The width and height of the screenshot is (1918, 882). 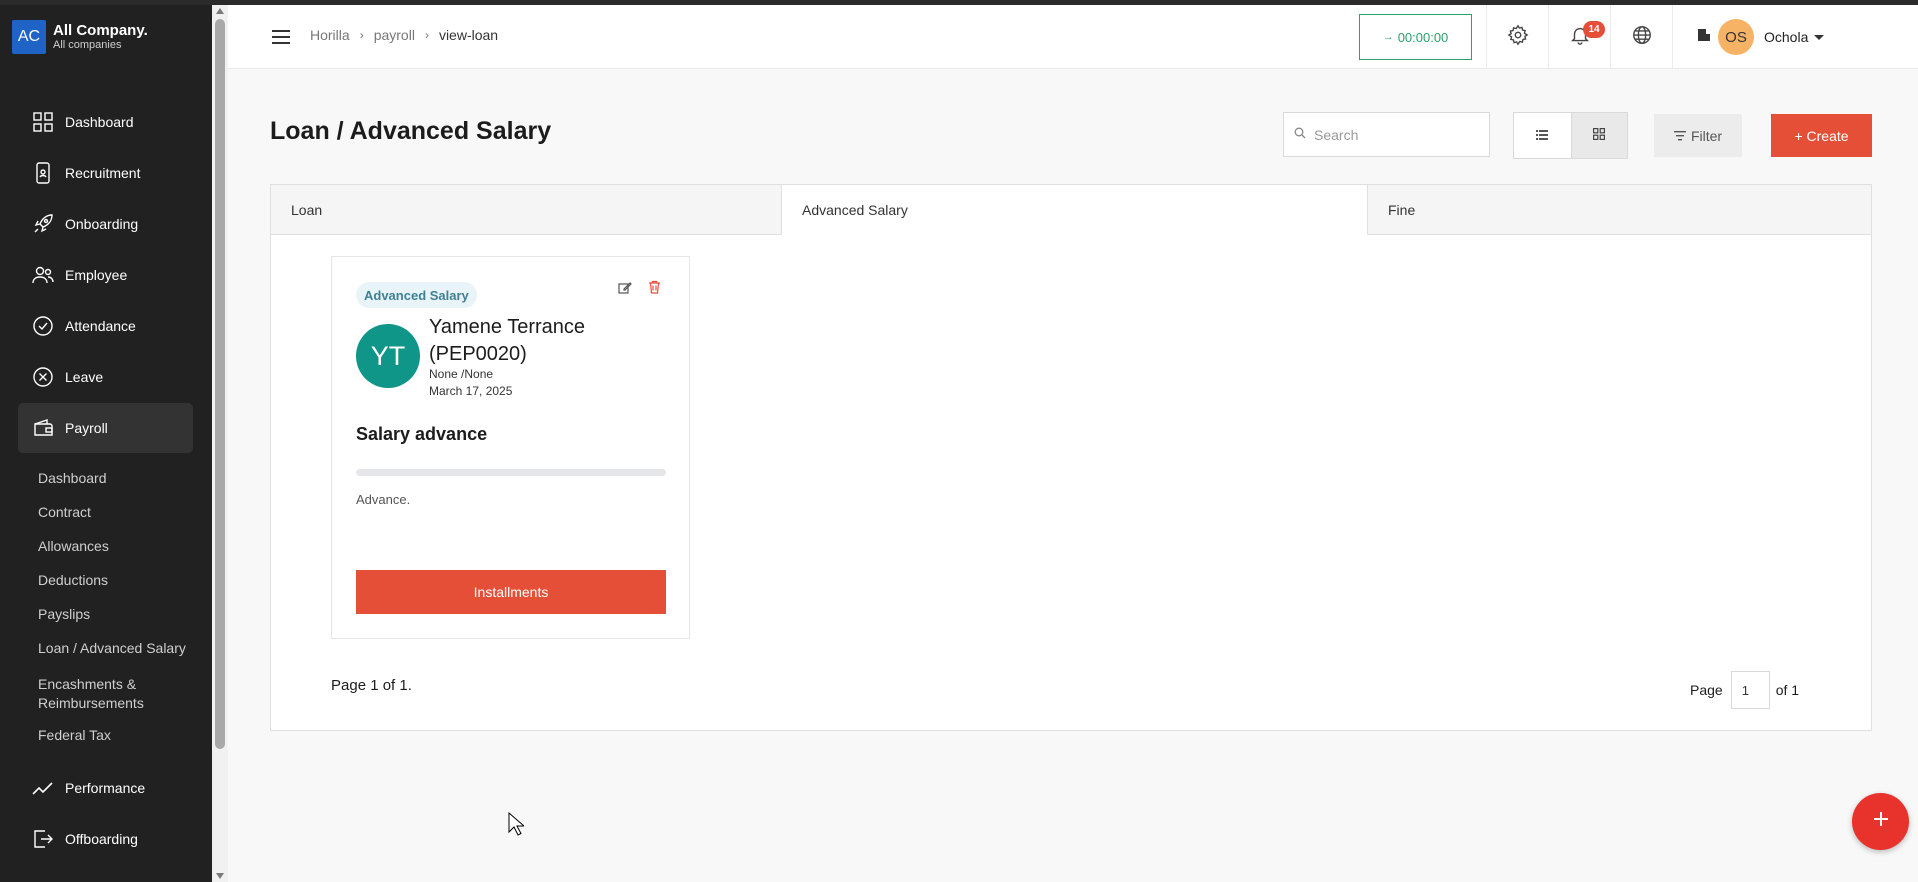 What do you see at coordinates (1423, 37) in the screenshot?
I see `timer-value: 00:00:00` at bounding box center [1423, 37].